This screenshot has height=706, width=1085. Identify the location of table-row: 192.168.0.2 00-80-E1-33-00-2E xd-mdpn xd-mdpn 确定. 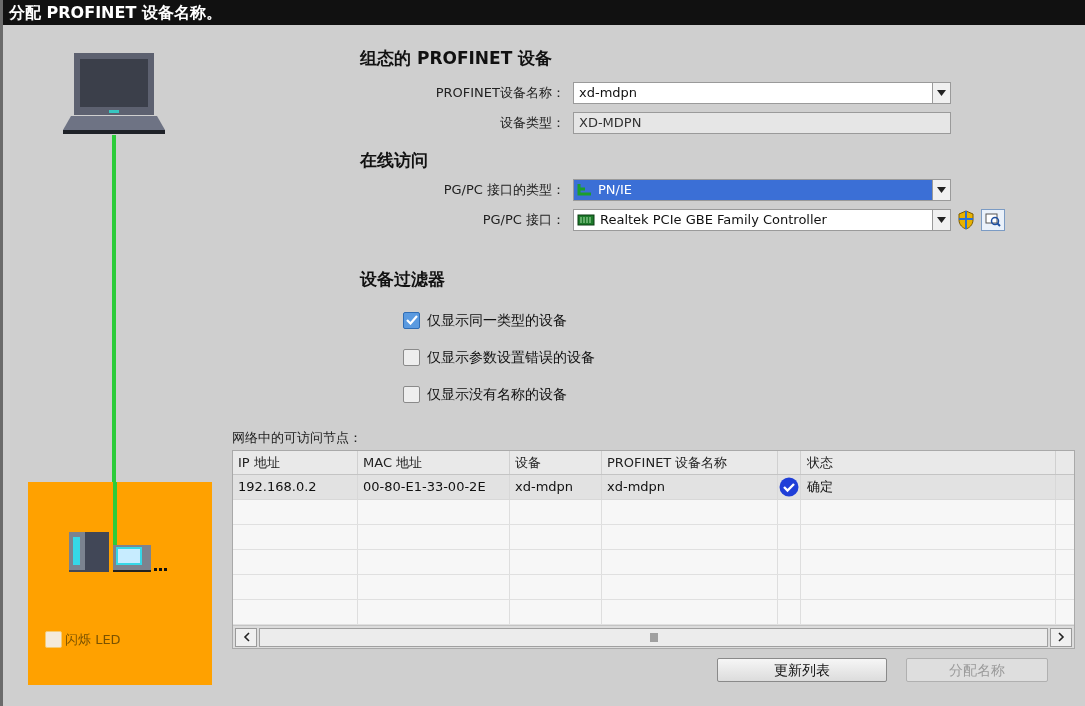
(653, 487).